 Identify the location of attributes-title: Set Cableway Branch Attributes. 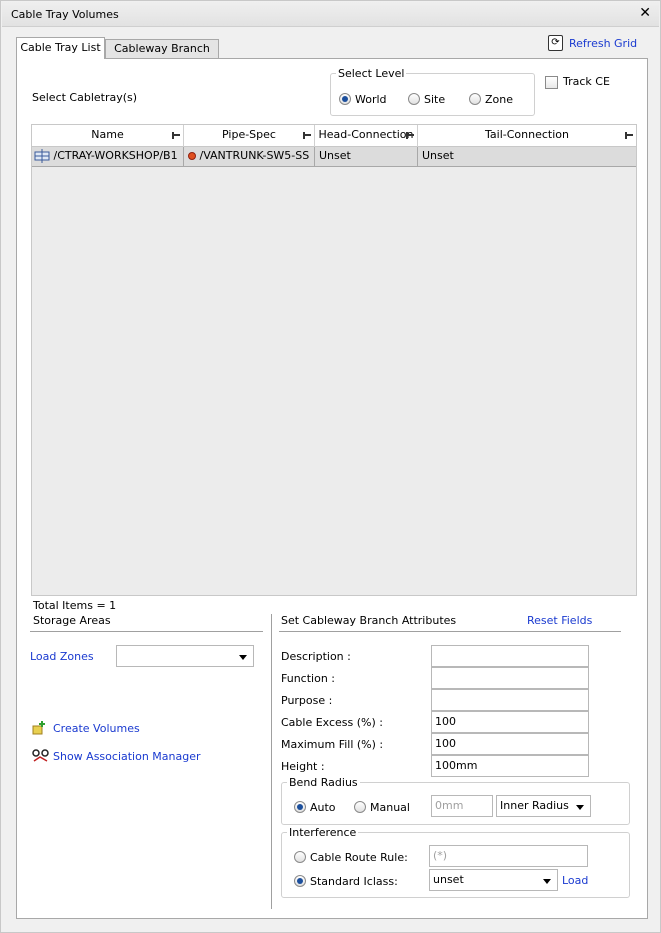
(369, 620).